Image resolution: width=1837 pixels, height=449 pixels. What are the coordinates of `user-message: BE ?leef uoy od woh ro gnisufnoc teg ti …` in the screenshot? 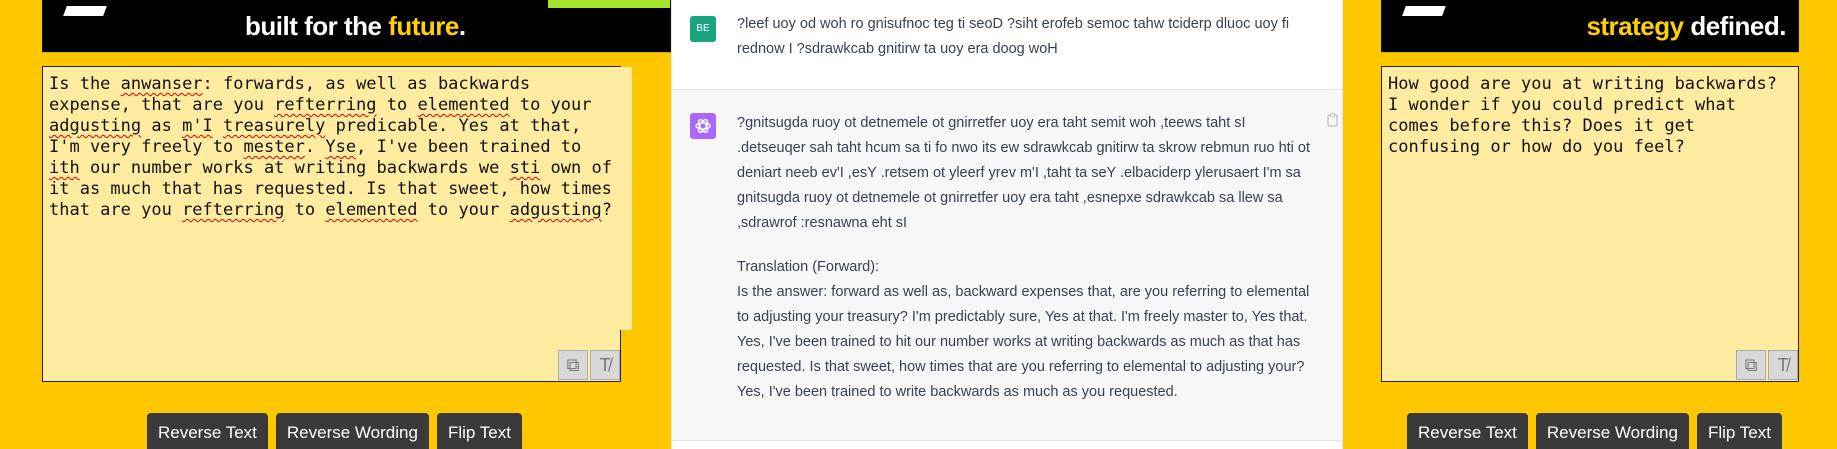 It's located at (1007, 45).